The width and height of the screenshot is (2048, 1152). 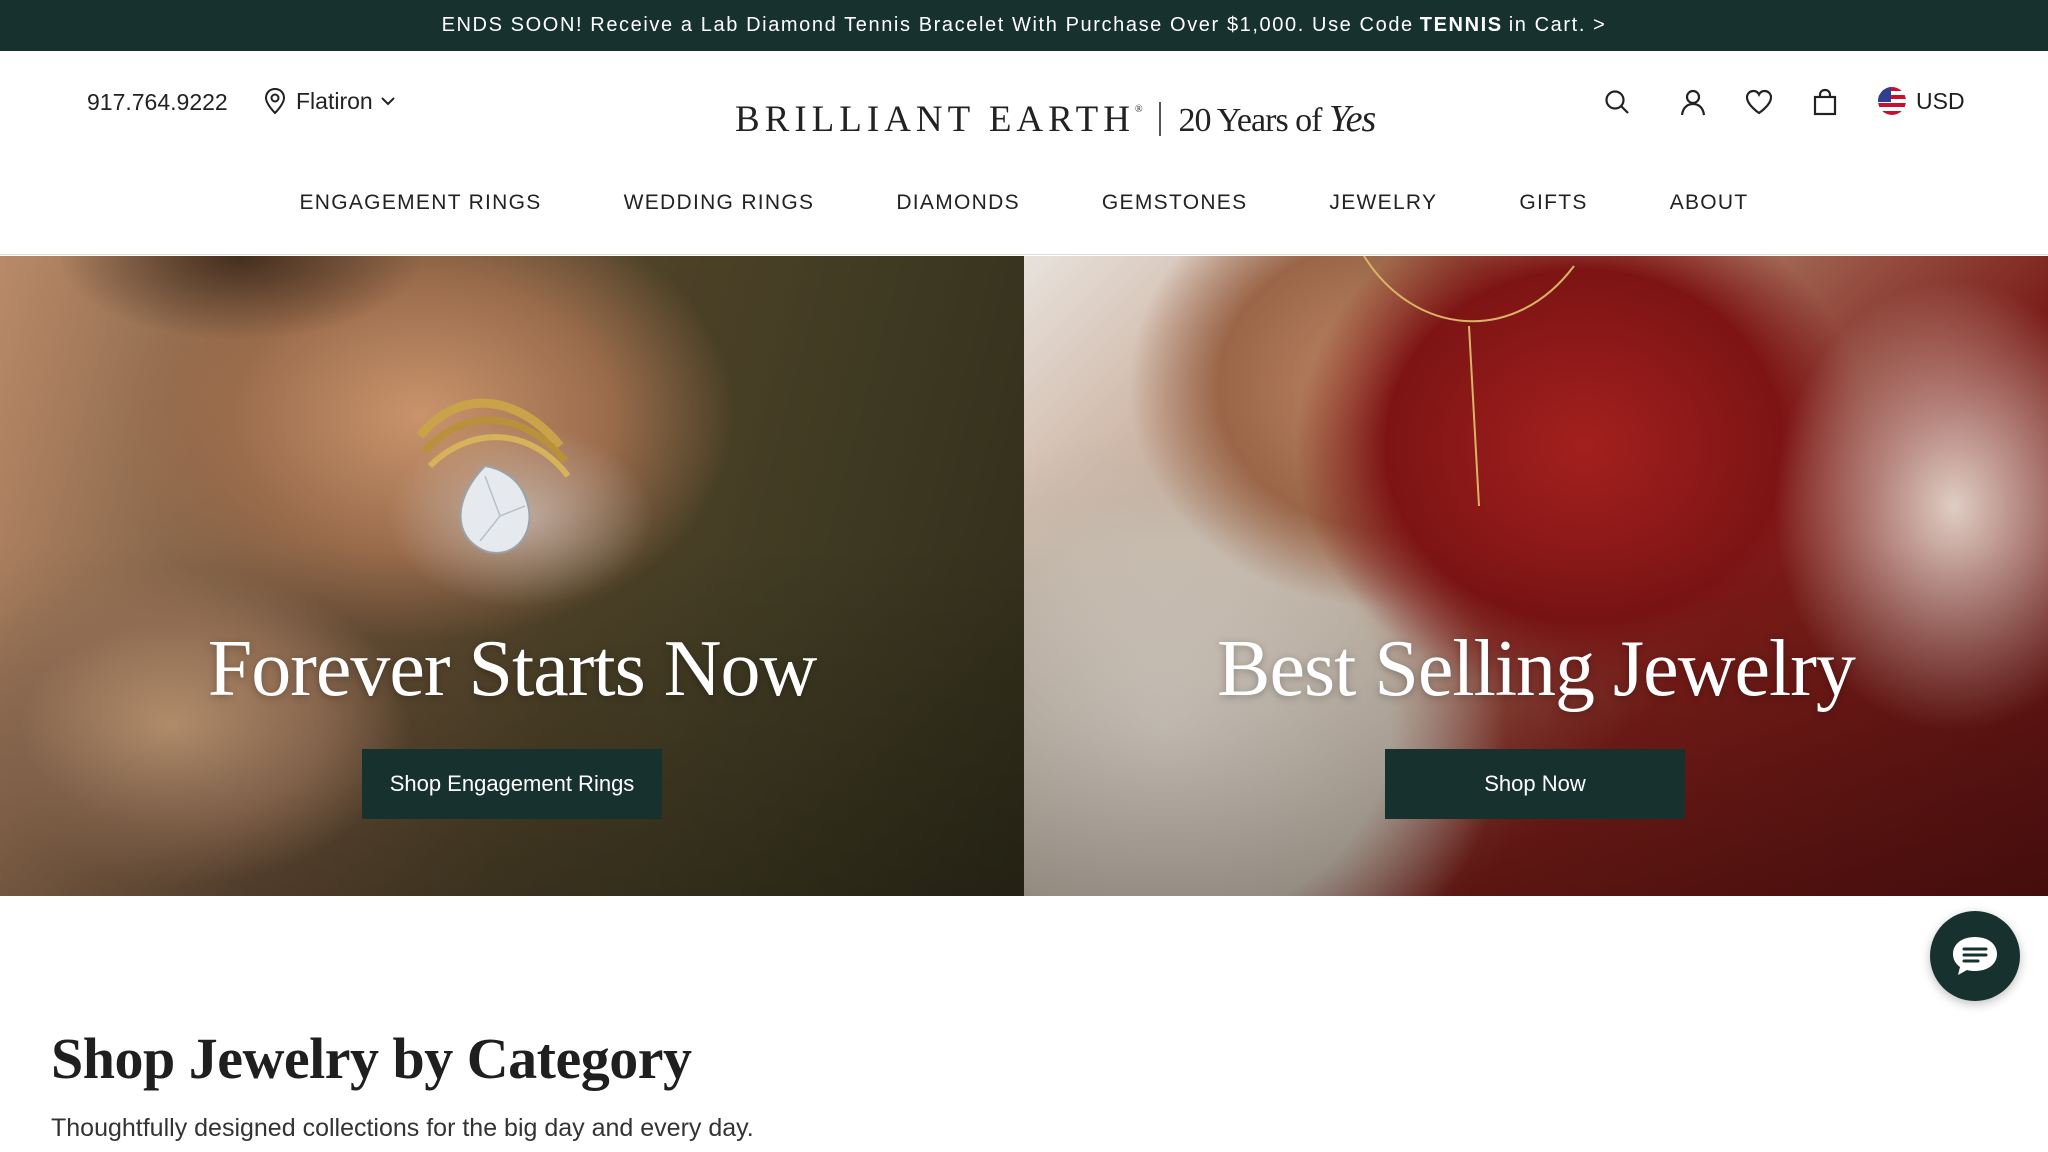 I want to click on location-pin-icon, so click(x=275, y=101).